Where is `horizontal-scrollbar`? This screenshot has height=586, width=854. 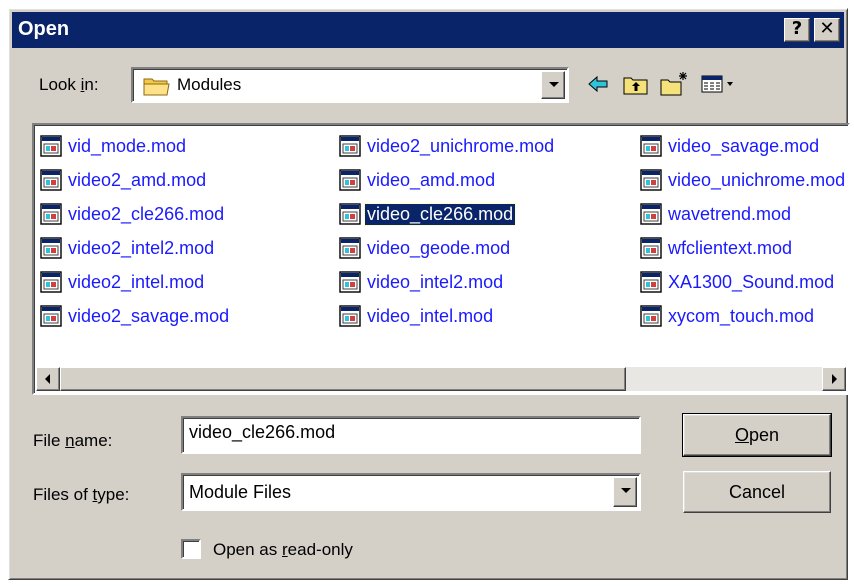 horizontal-scrollbar is located at coordinates (441, 379).